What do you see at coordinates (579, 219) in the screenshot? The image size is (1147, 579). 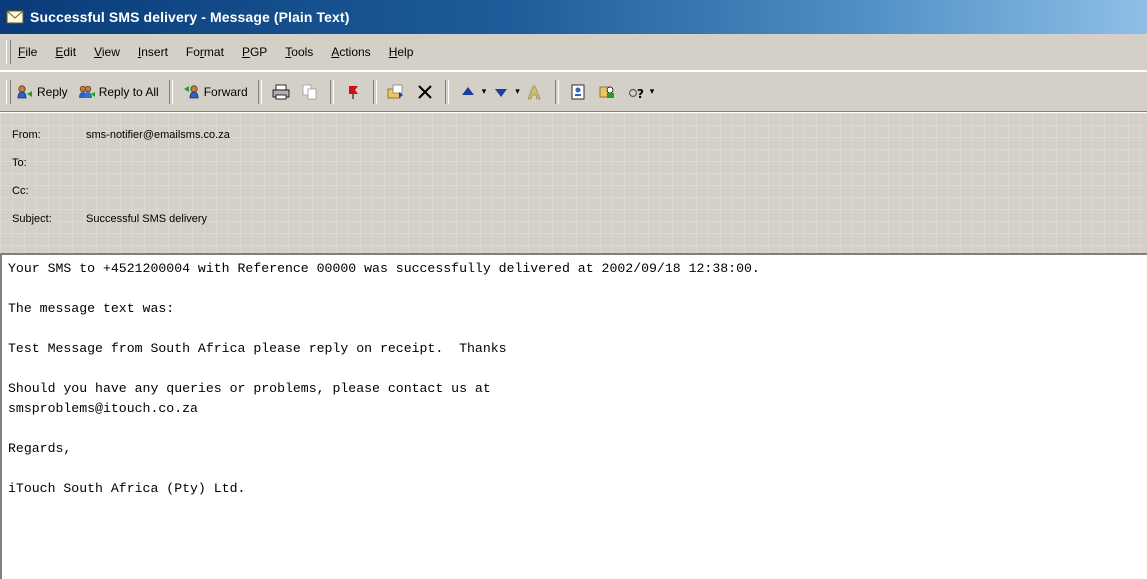 I see `subject-row: Subject: Successful SMS delivery` at bounding box center [579, 219].